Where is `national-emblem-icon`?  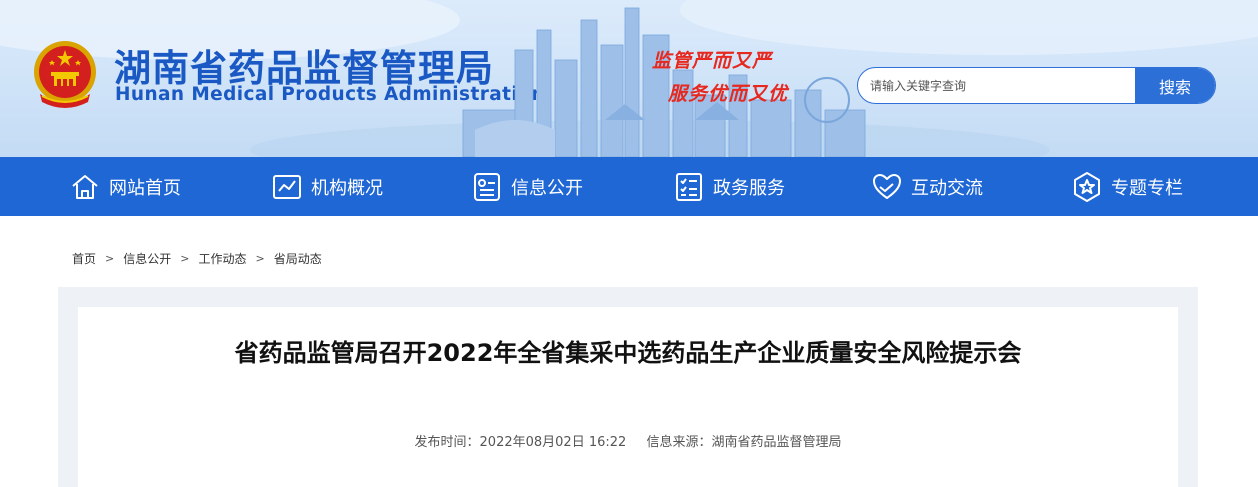 national-emblem-icon is located at coordinates (65, 74).